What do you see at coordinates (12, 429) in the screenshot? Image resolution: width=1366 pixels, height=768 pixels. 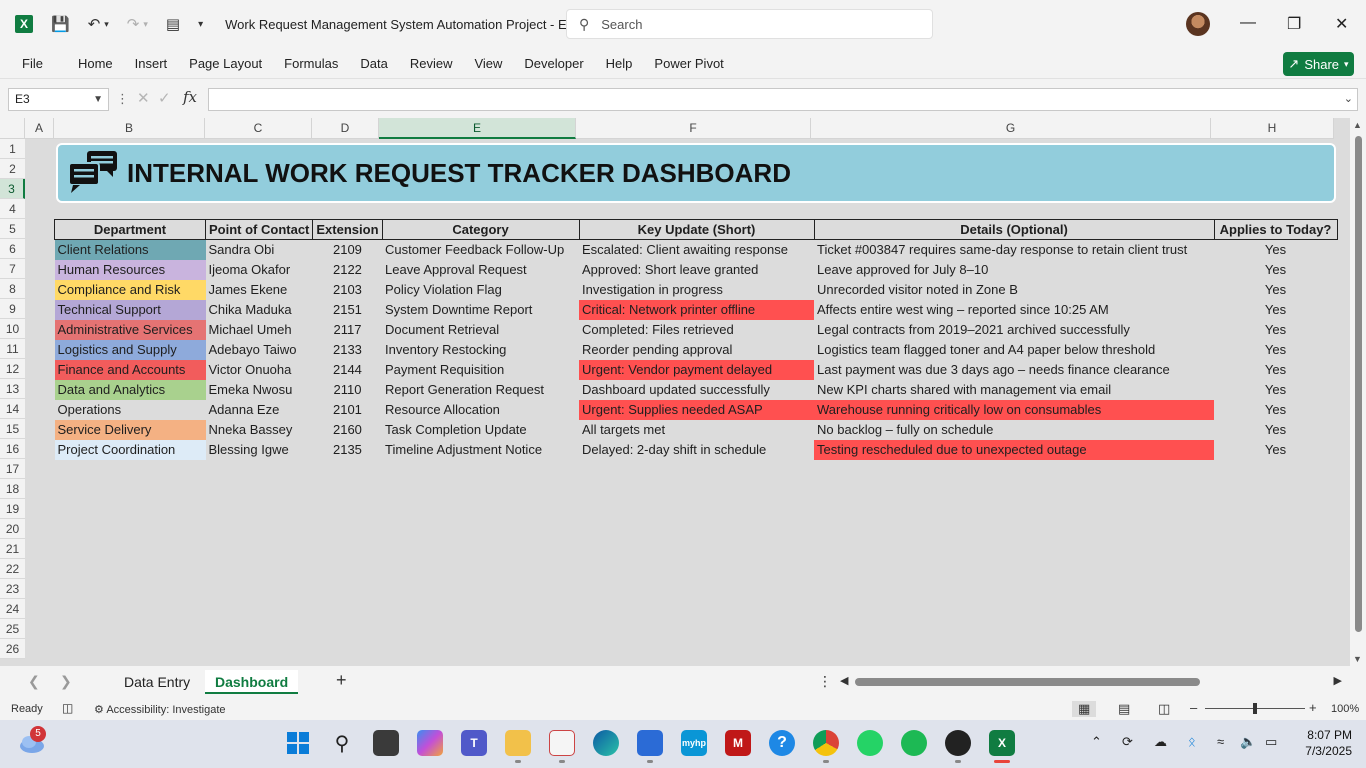 I see `row-header: 15` at bounding box center [12, 429].